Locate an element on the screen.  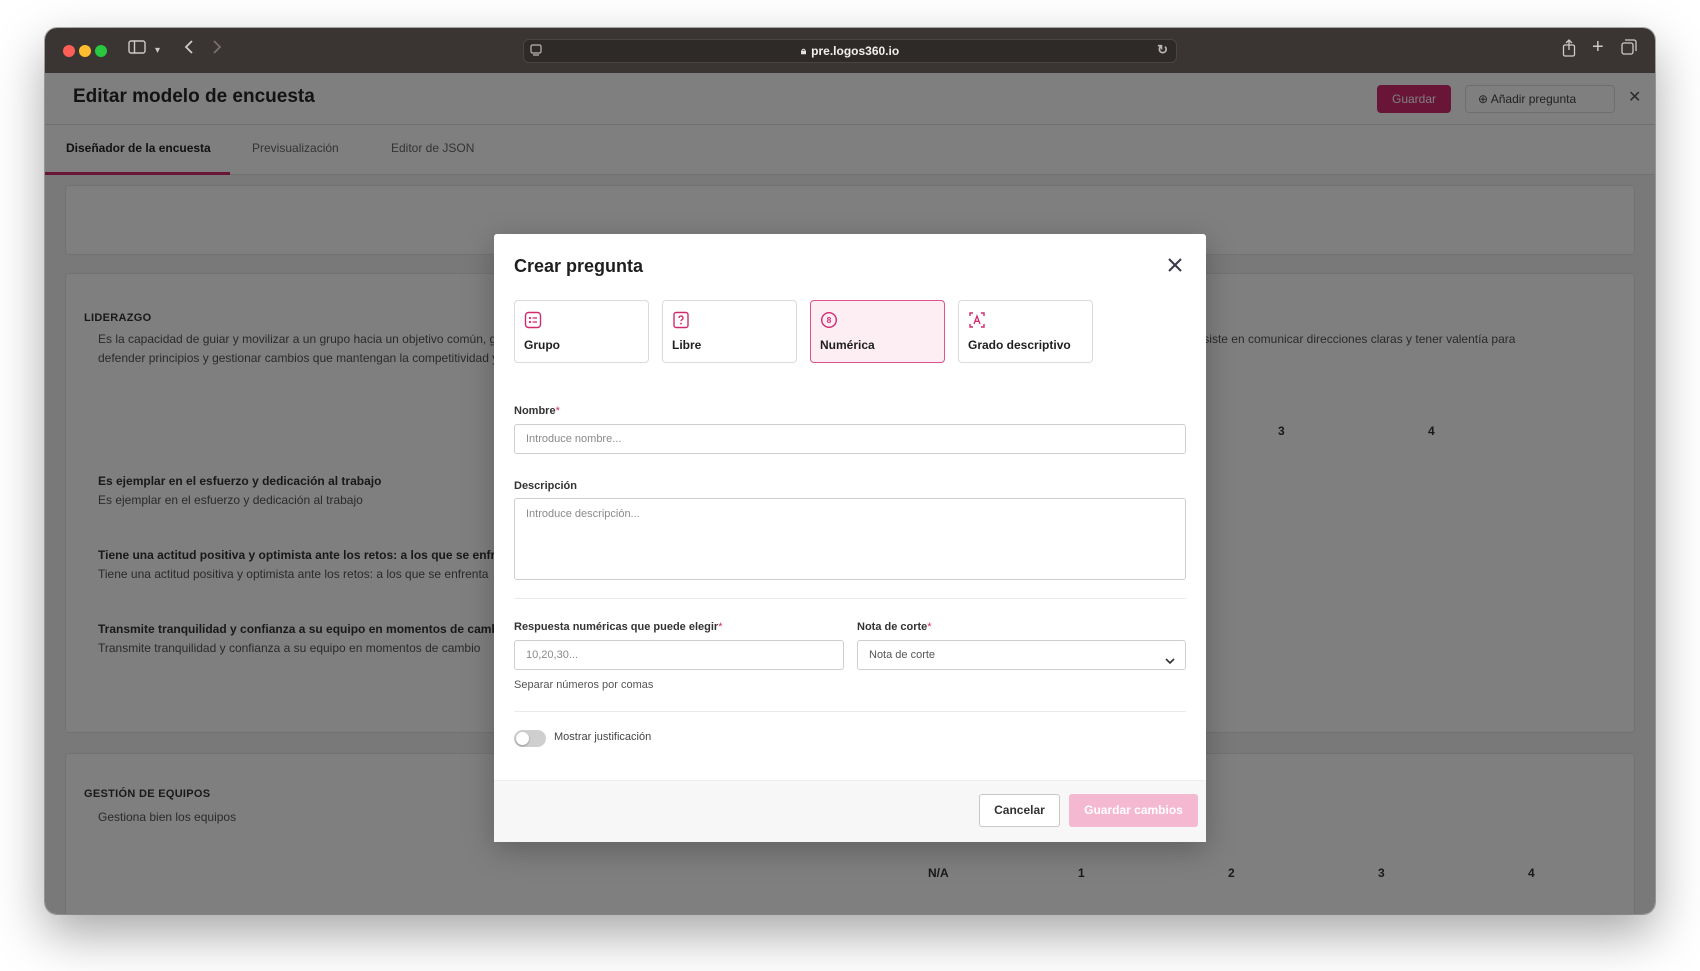
sidebar-toggle-icon is located at coordinates (137, 50).